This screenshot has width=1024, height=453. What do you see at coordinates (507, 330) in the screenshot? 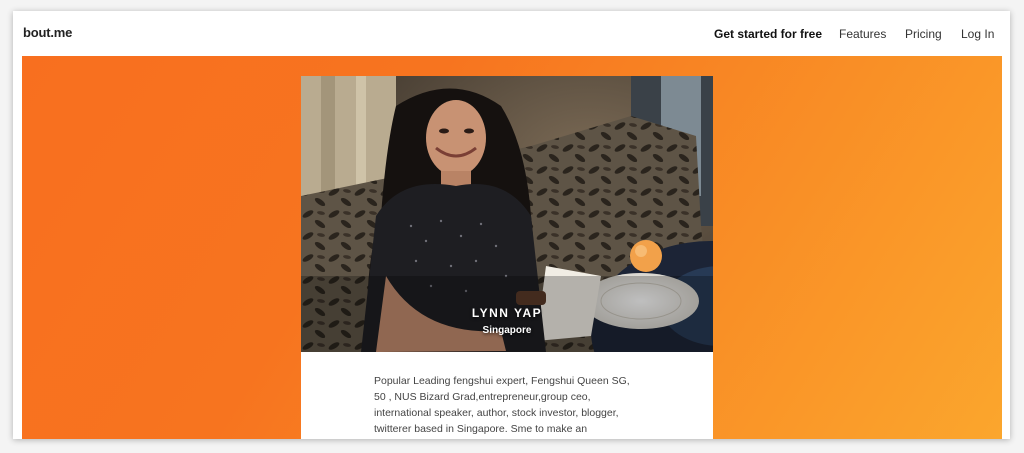
I see `profile-location: Singapore` at bounding box center [507, 330].